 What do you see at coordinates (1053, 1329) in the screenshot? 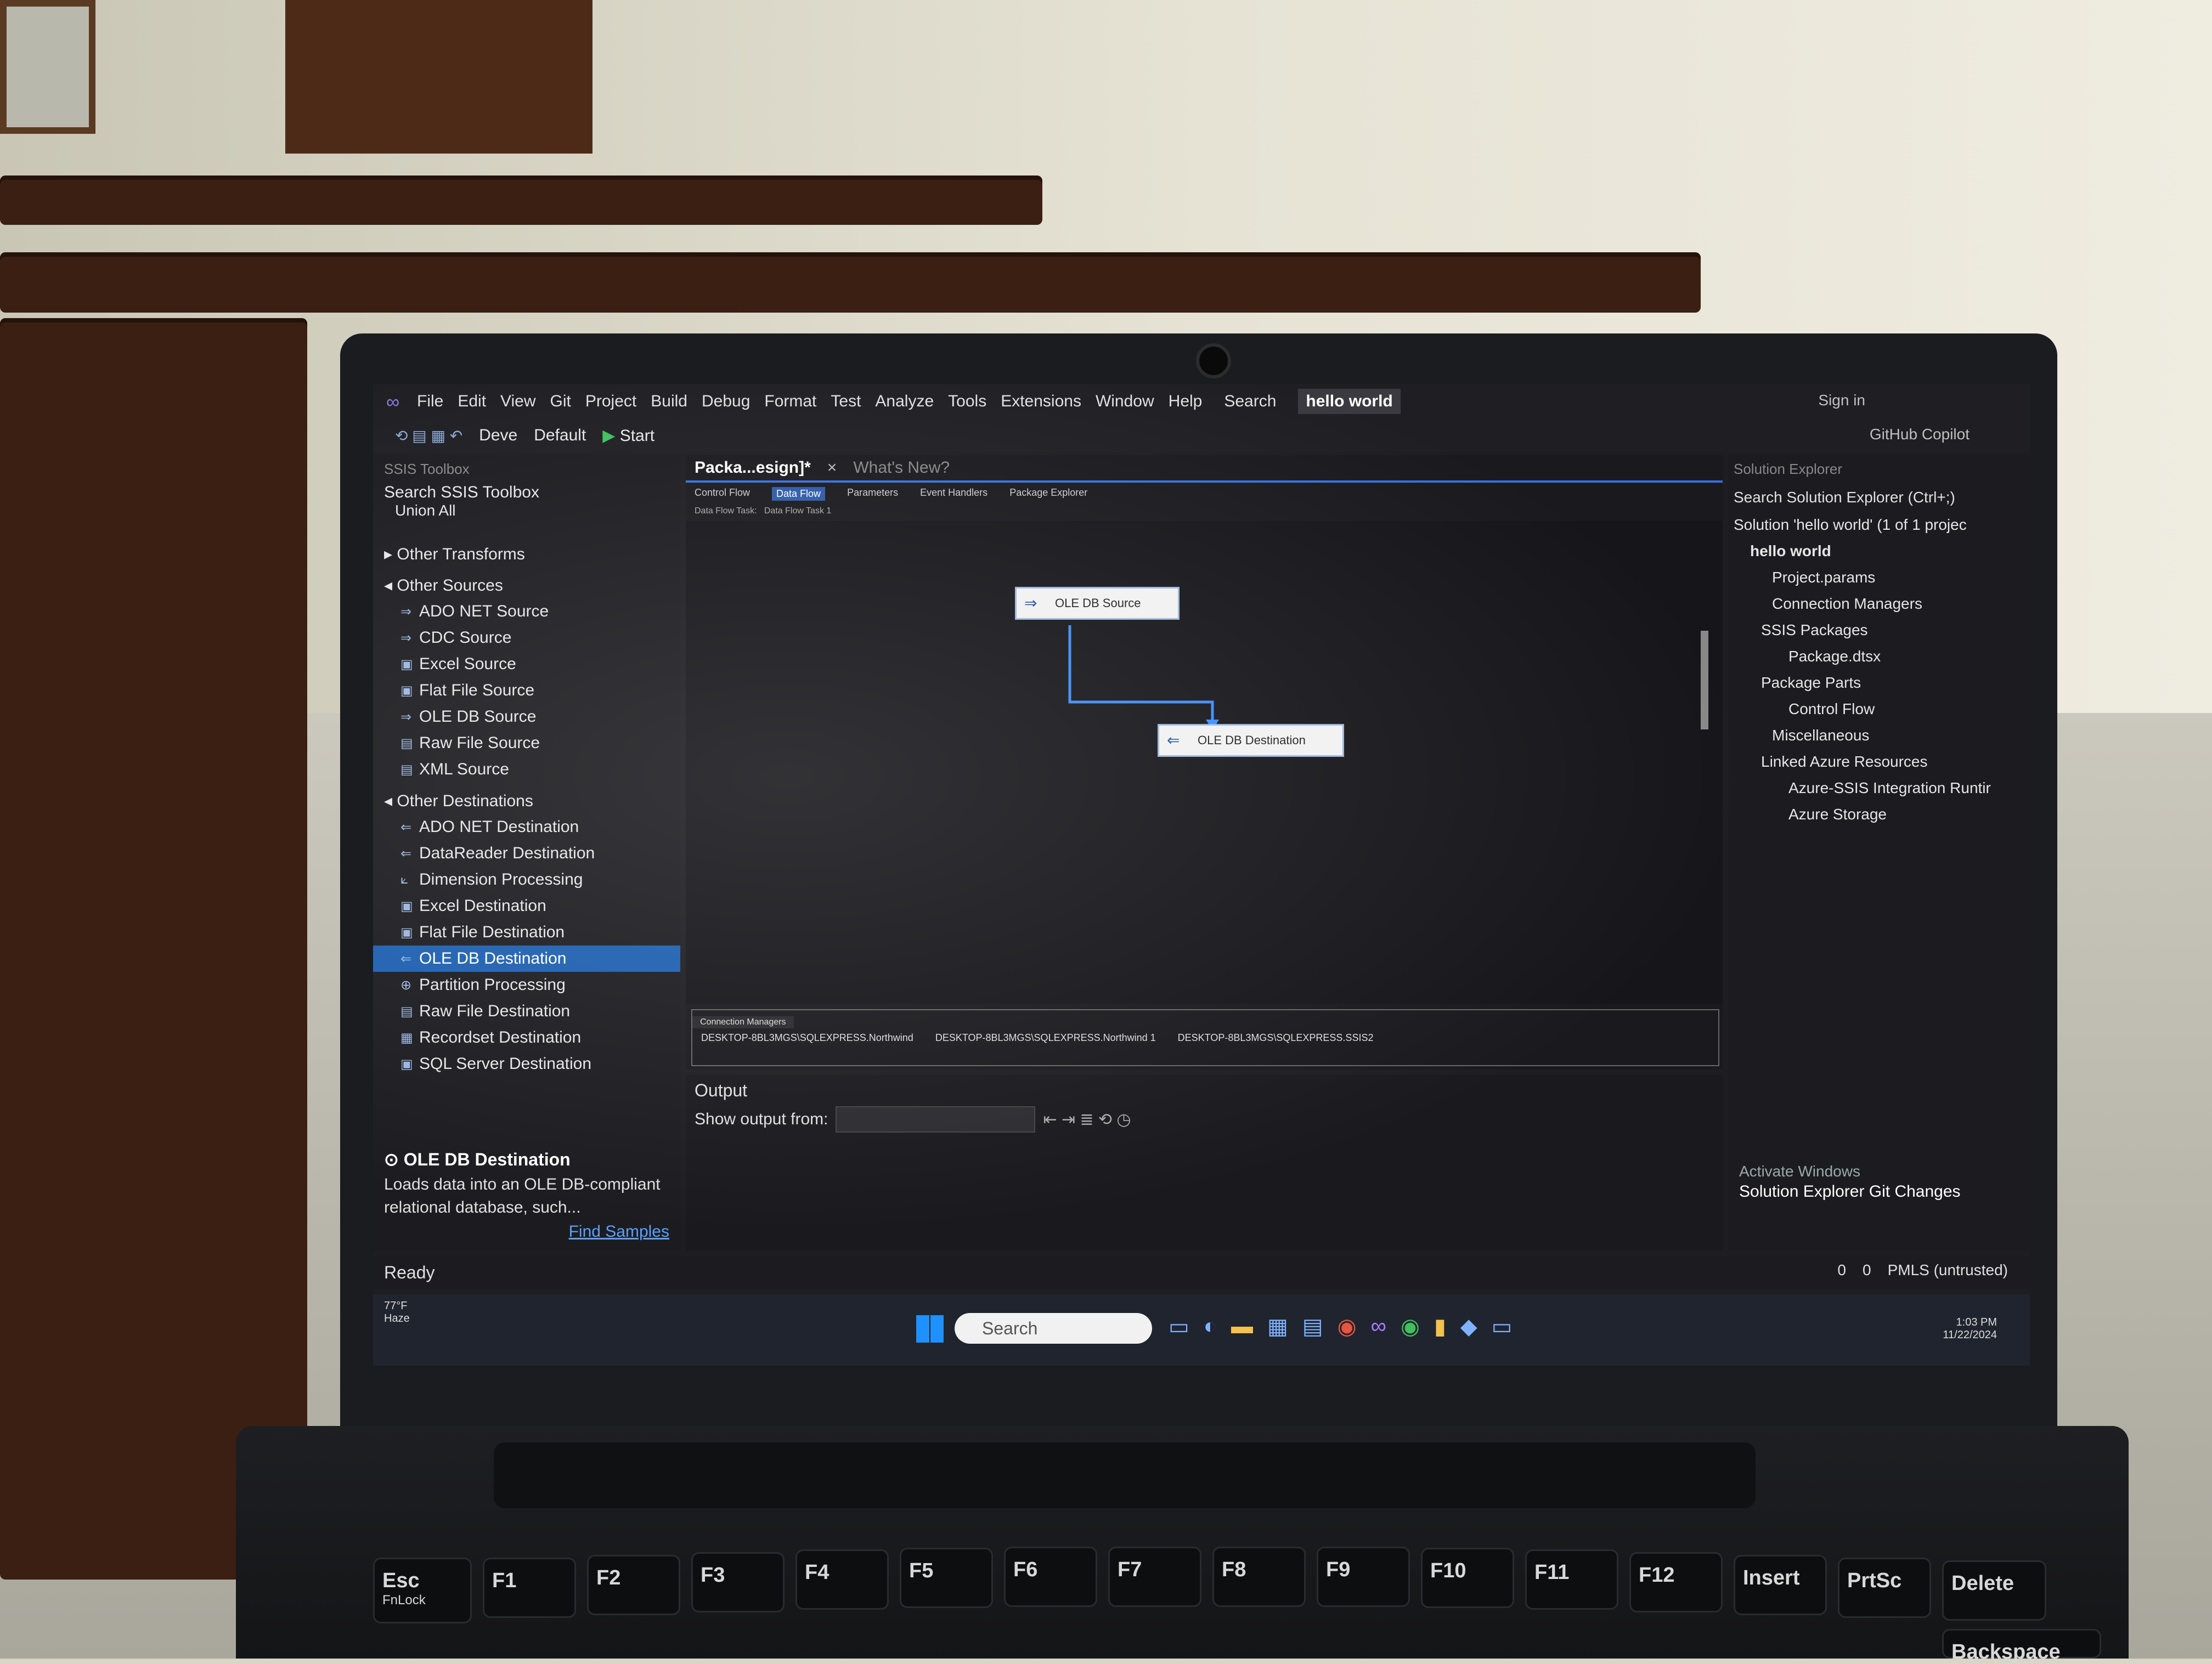
I see `taskbar-search: Search` at bounding box center [1053, 1329].